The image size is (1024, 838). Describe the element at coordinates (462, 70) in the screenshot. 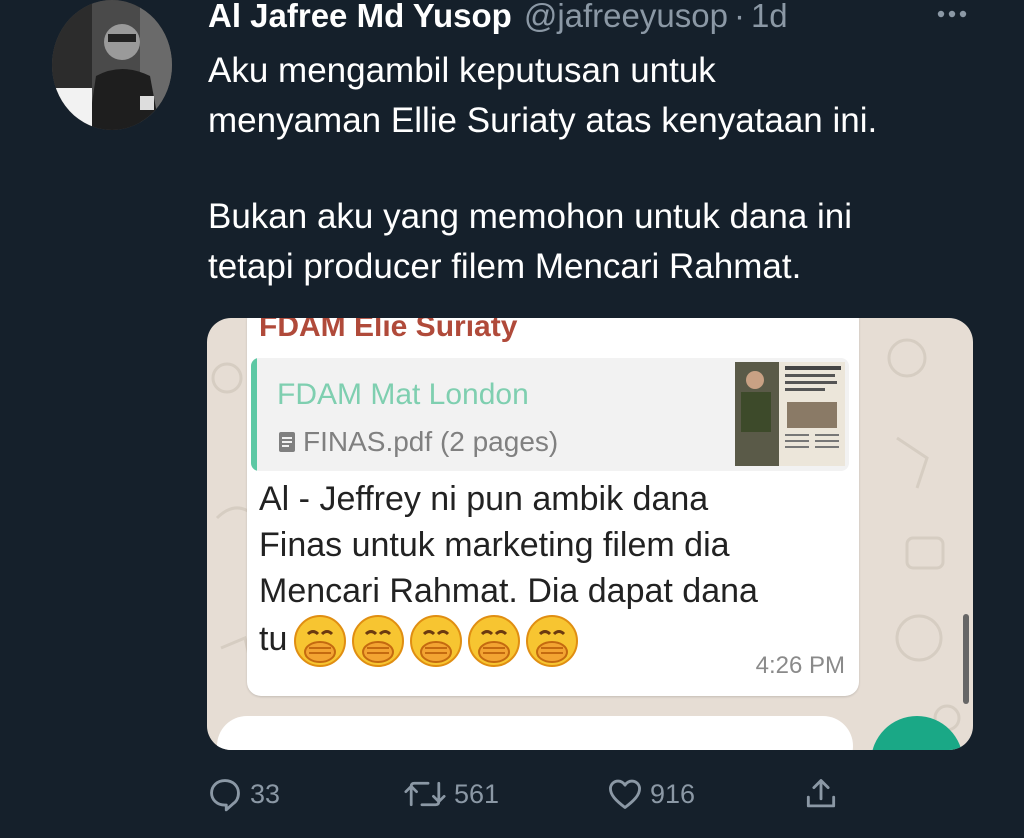

I see `tweet-text-line: Aku mengambil keputusan untuk` at that location.